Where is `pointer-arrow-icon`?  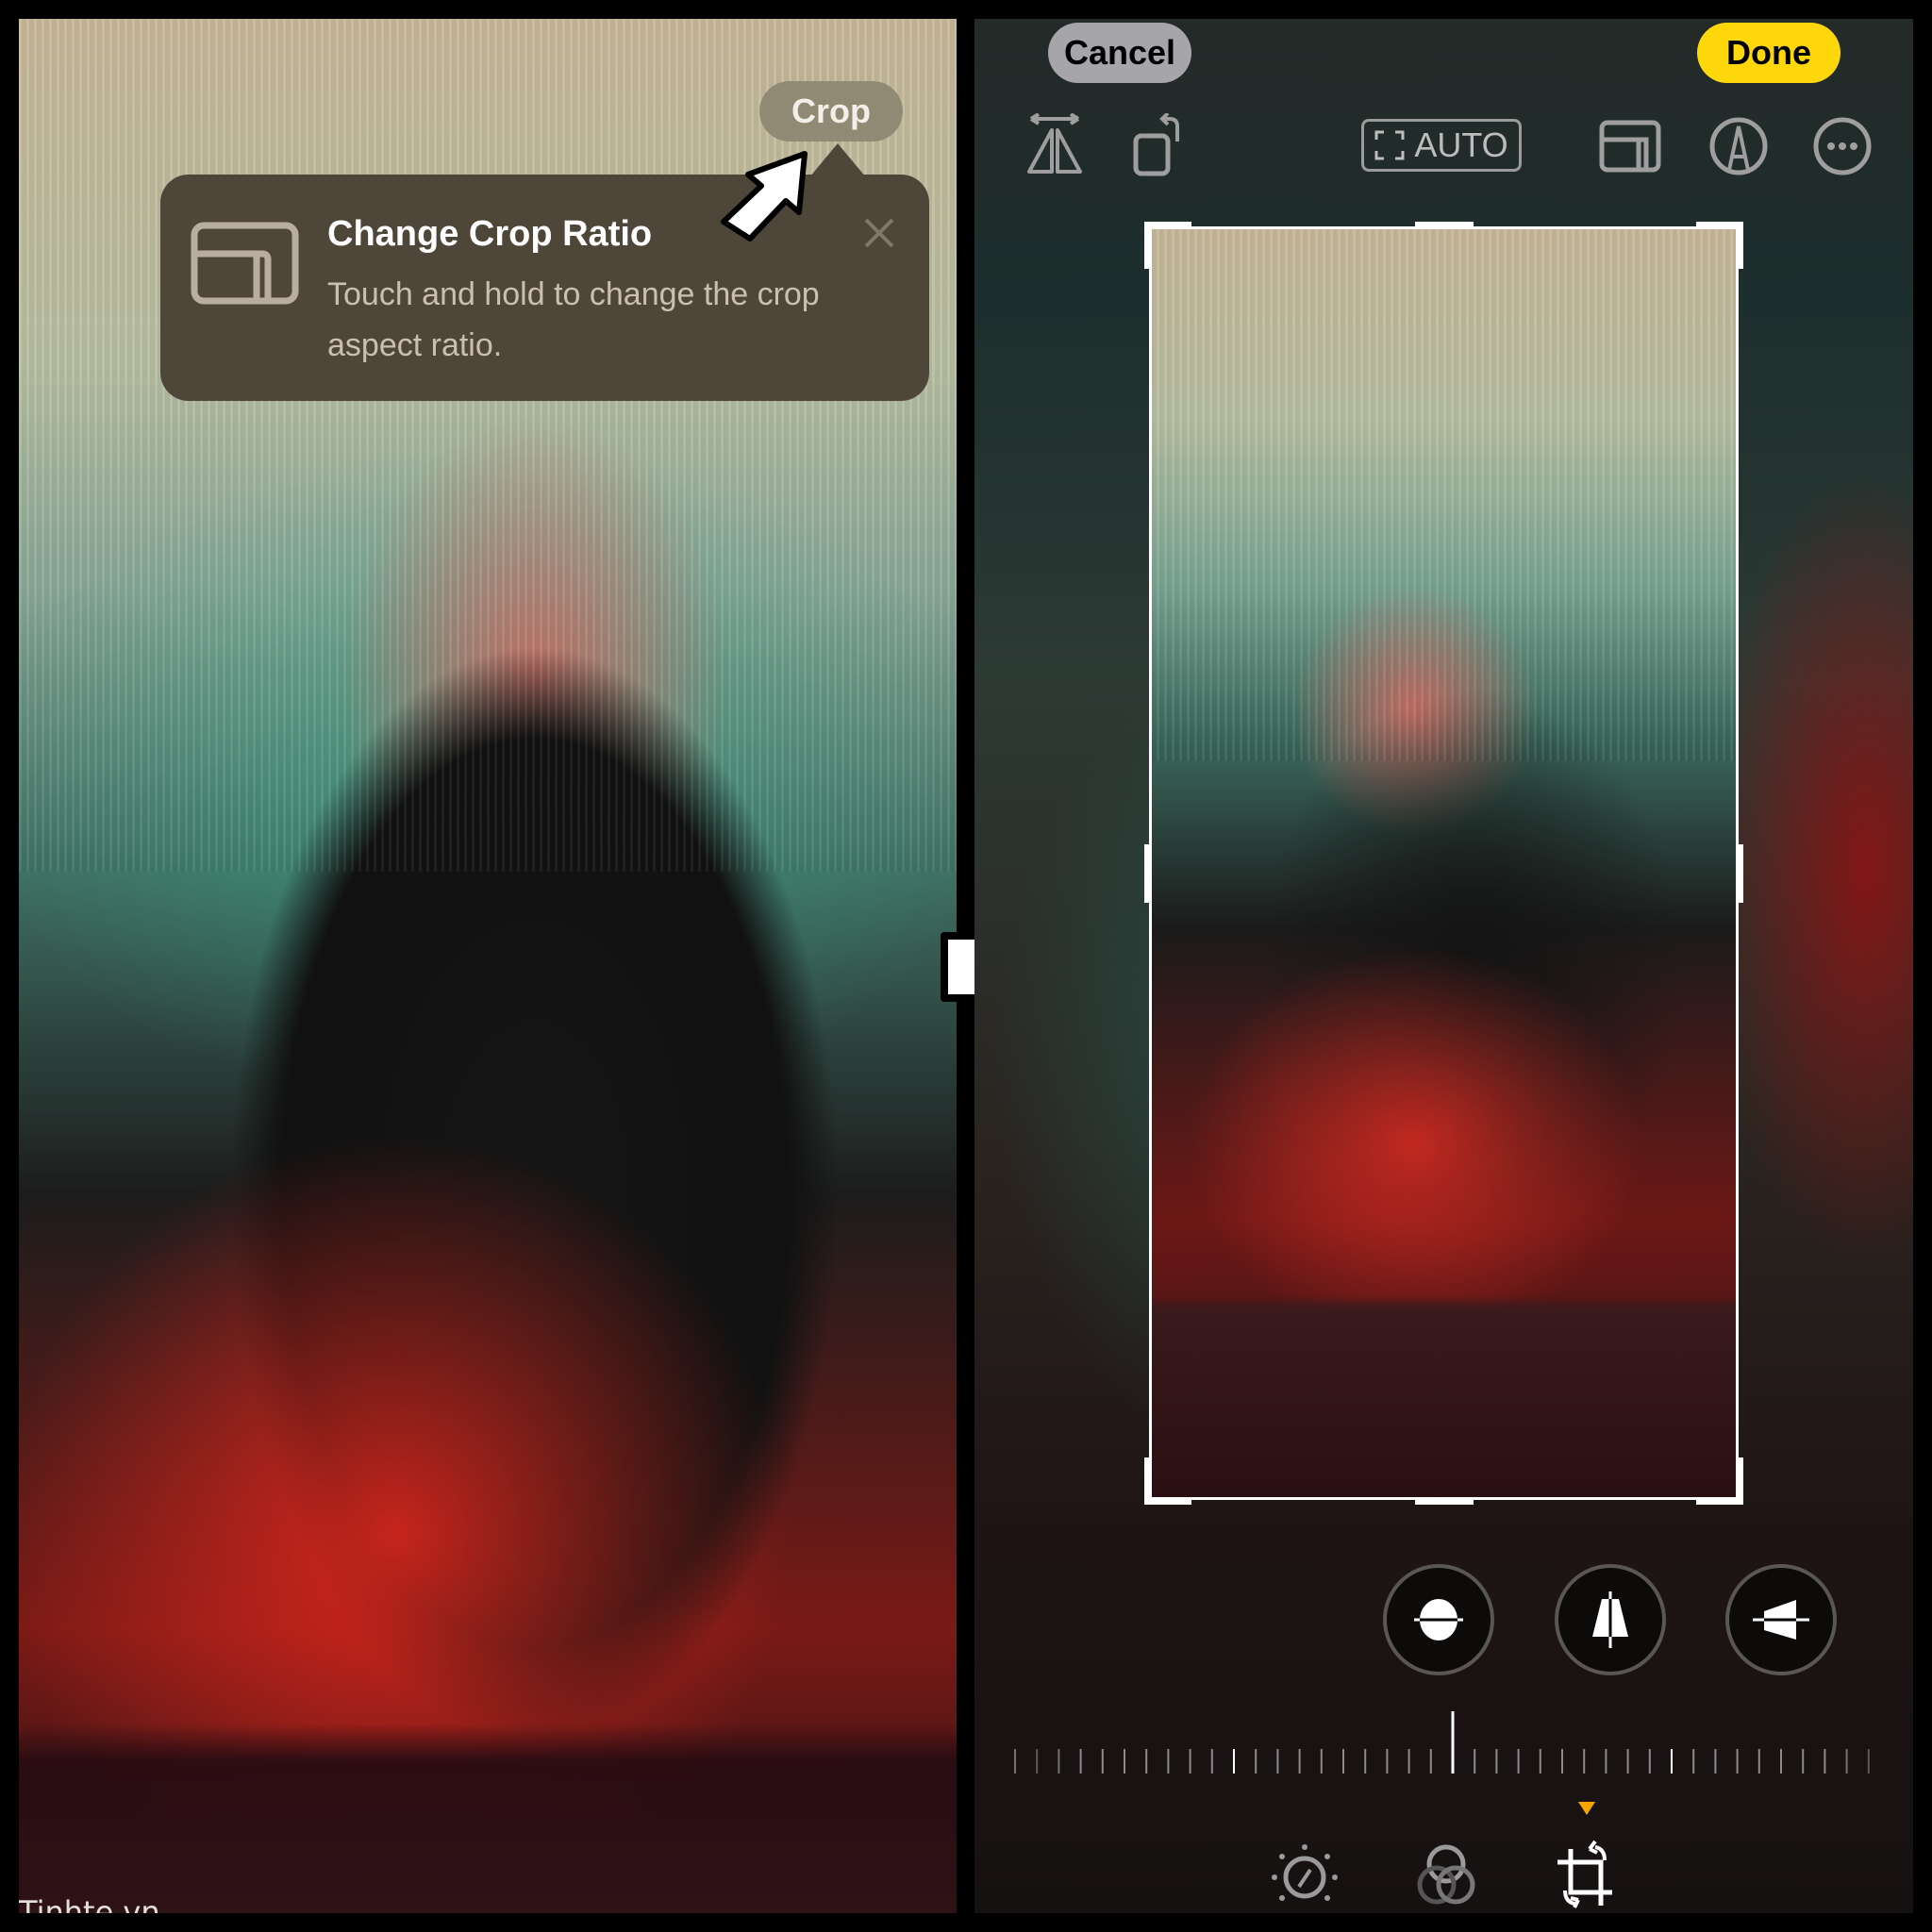
pointer-arrow-icon is located at coordinates (764, 197).